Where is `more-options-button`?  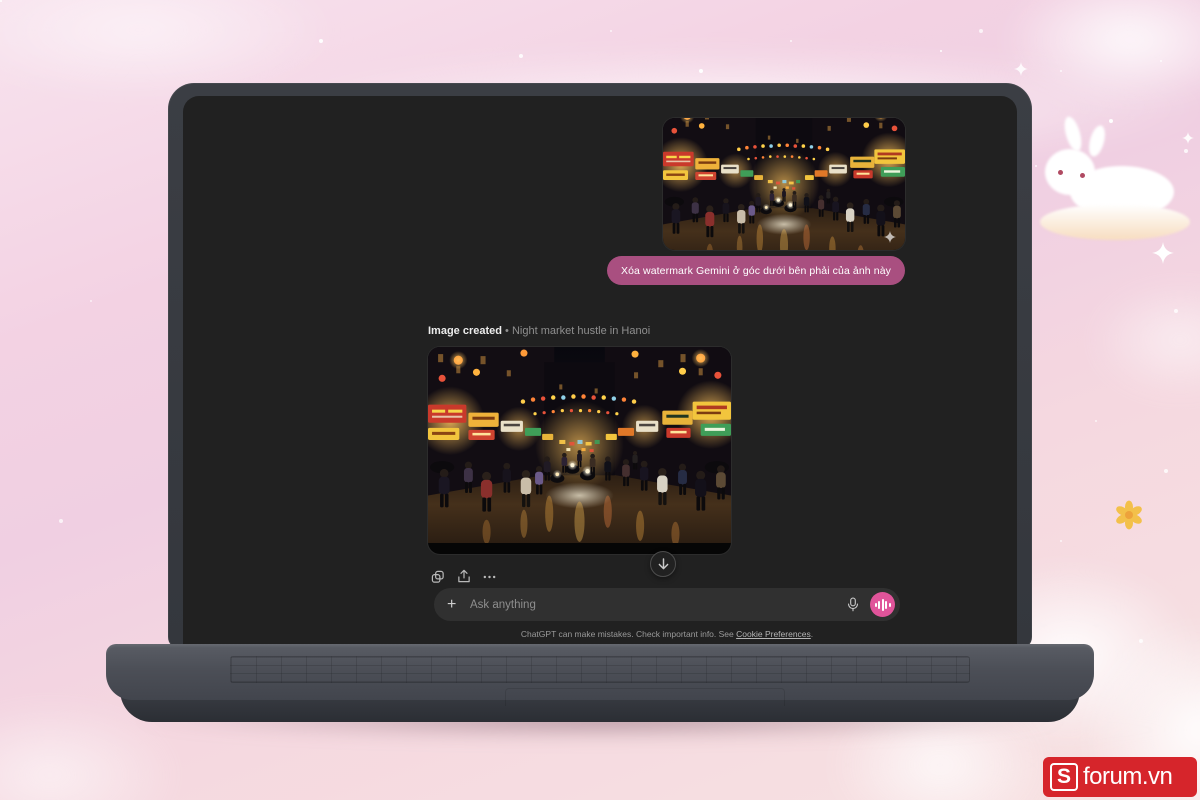
more-options-button is located at coordinates (489, 576).